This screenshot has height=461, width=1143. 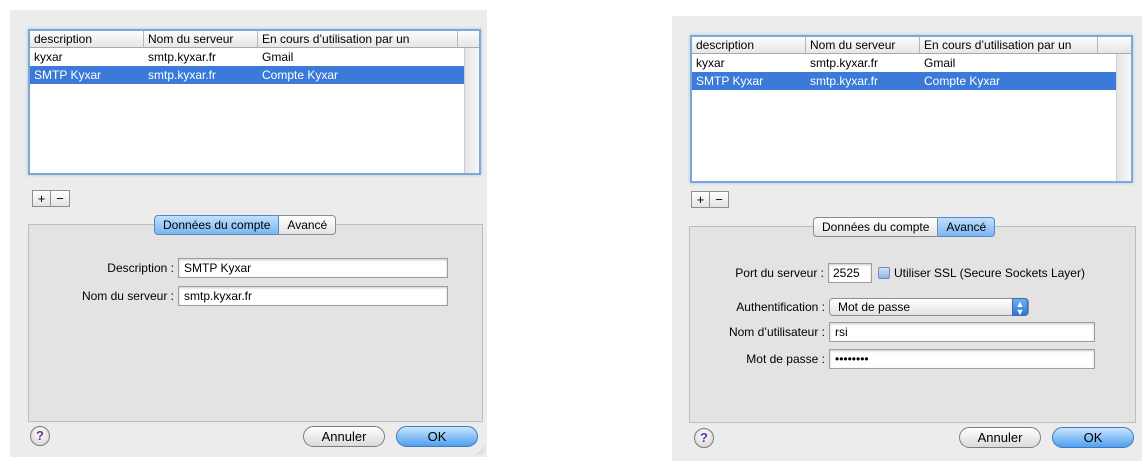 What do you see at coordinates (780, 307) in the screenshot?
I see `authentication-label: Authentification :` at bounding box center [780, 307].